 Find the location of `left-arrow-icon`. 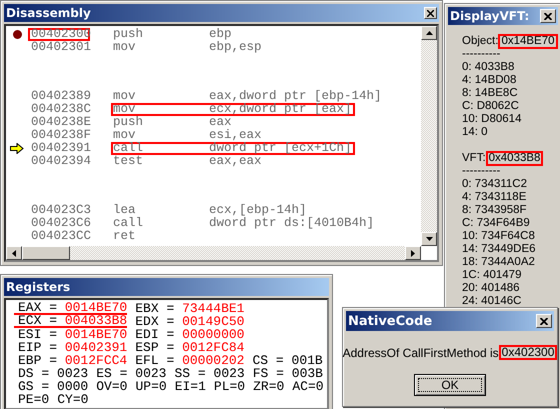

left-arrow-icon is located at coordinates (14, 253).